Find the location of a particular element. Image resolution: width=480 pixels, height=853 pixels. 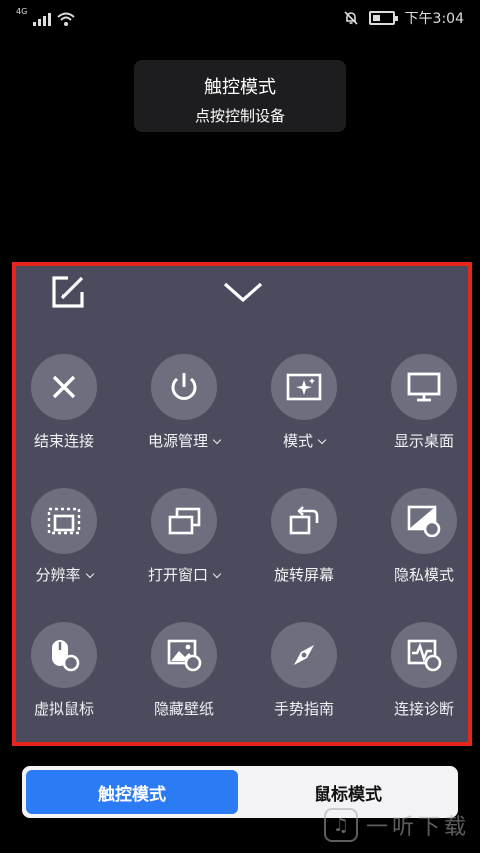

battery-fill is located at coordinates (376, 18).